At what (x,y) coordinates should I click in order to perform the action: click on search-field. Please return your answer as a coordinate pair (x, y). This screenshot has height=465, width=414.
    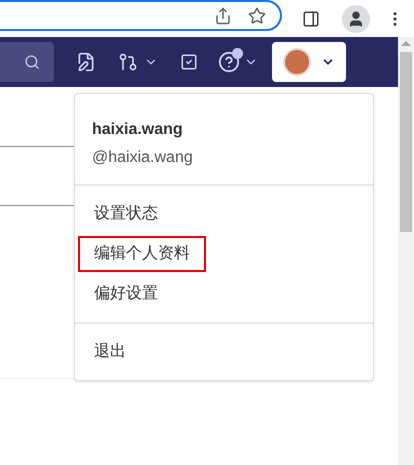
    Looking at the image, I should click on (27, 62).